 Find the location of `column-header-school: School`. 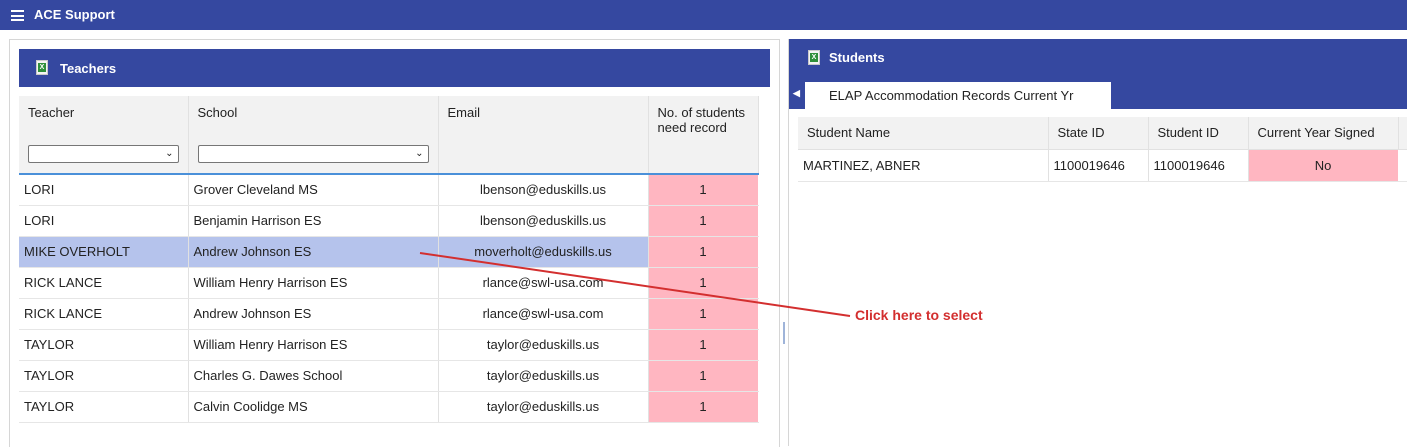

column-header-school: School is located at coordinates (313, 115).